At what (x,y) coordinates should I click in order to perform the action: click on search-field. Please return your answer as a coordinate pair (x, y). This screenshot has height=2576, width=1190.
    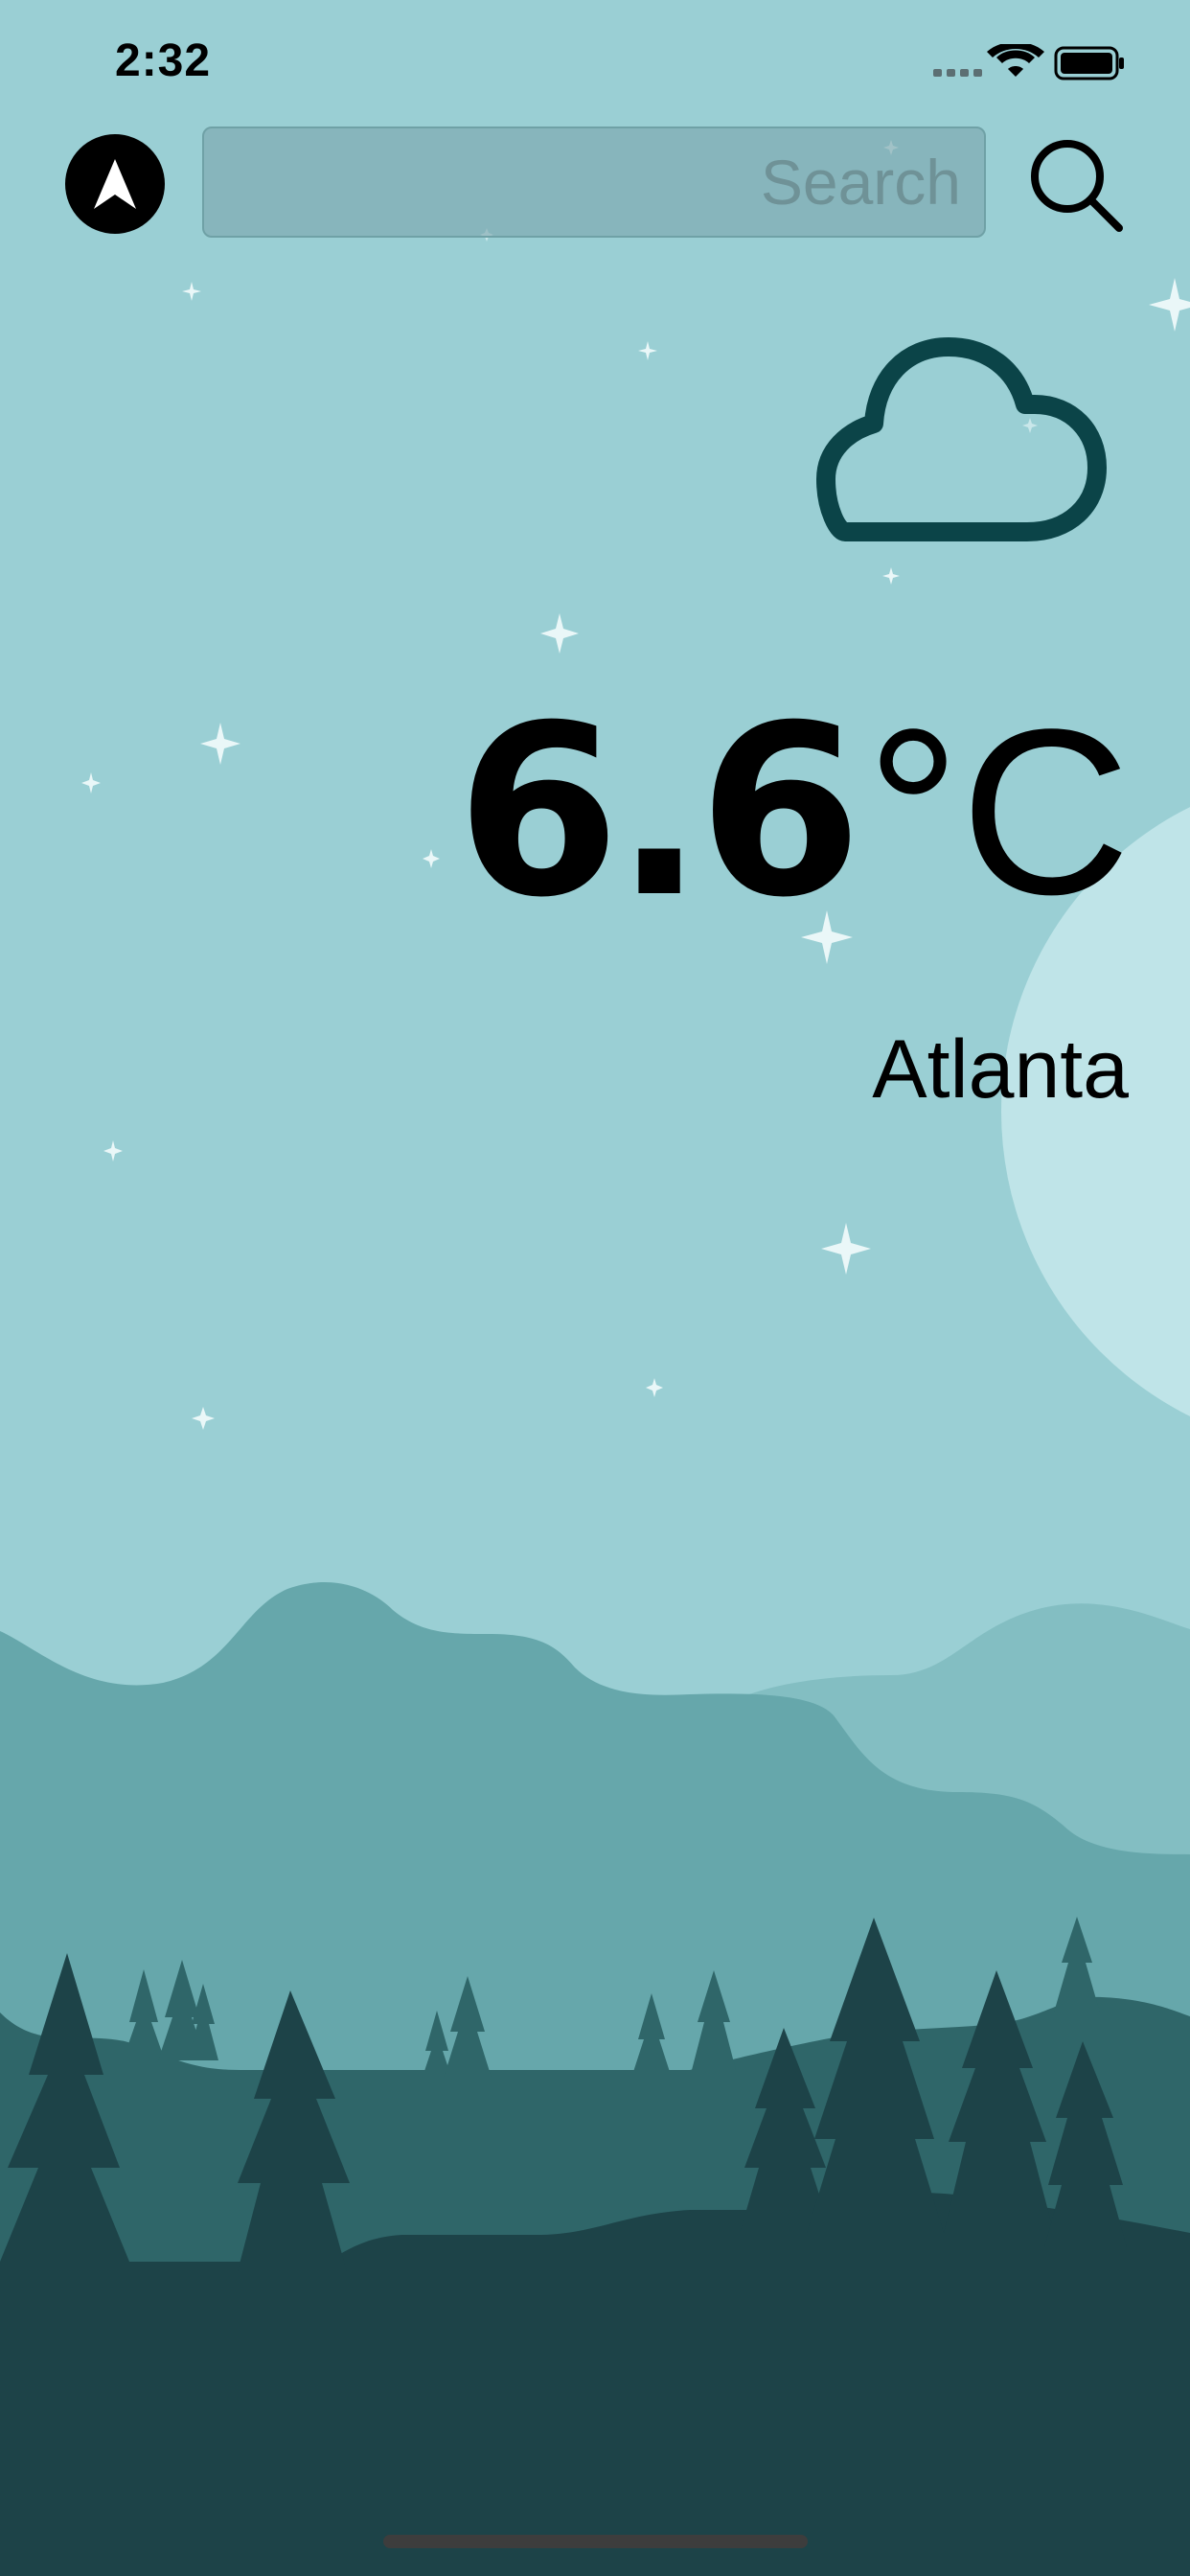
    Looking at the image, I should click on (594, 182).